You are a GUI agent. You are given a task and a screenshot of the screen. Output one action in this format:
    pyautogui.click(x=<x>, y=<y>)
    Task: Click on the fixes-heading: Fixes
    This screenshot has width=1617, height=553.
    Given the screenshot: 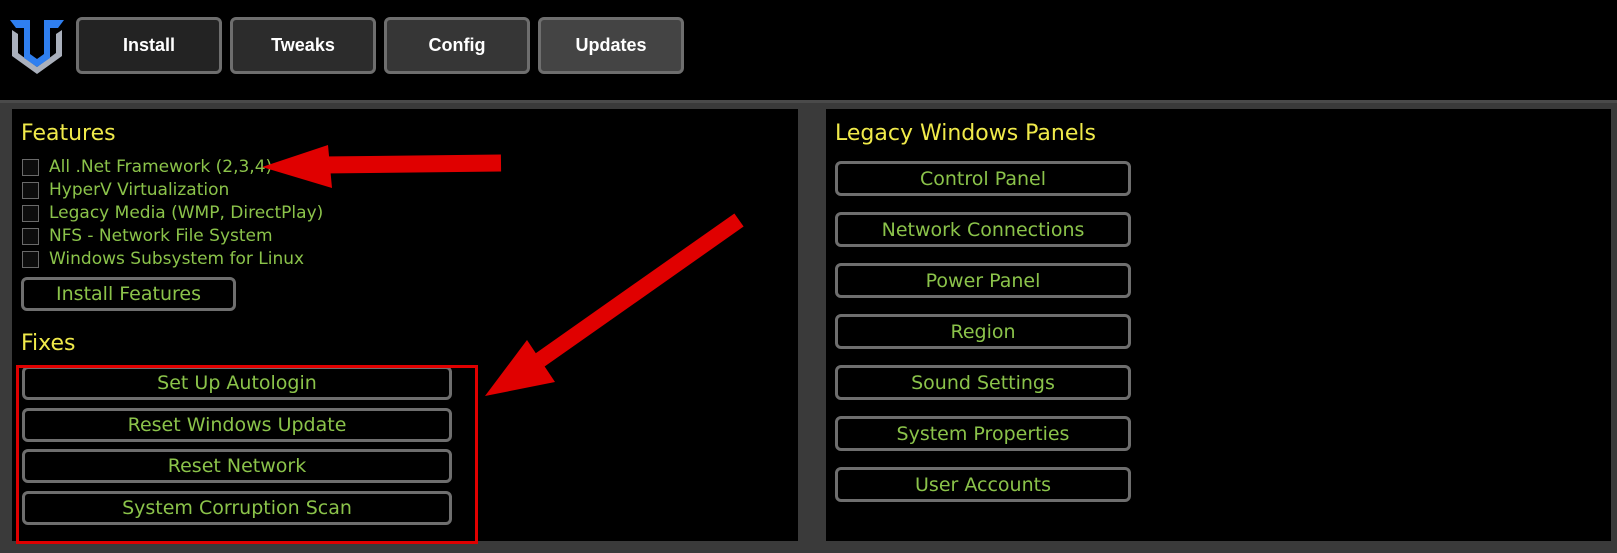 What is the action you would take?
    pyautogui.click(x=48, y=343)
    